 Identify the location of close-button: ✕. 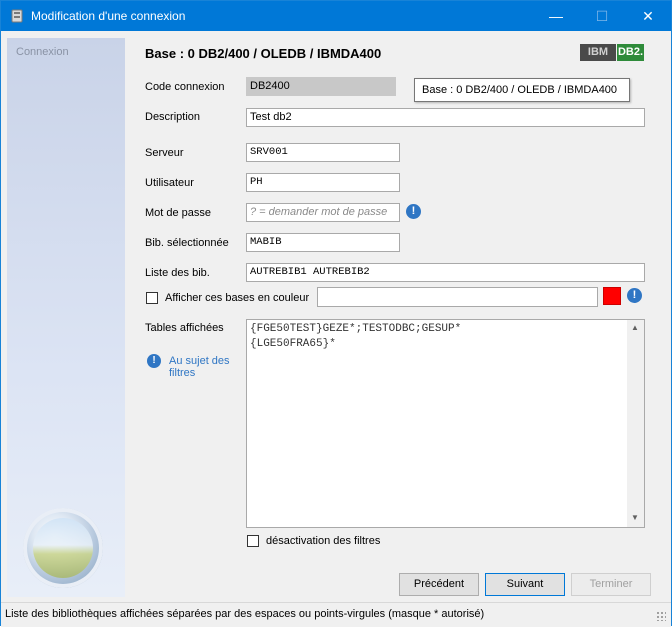
(648, 16).